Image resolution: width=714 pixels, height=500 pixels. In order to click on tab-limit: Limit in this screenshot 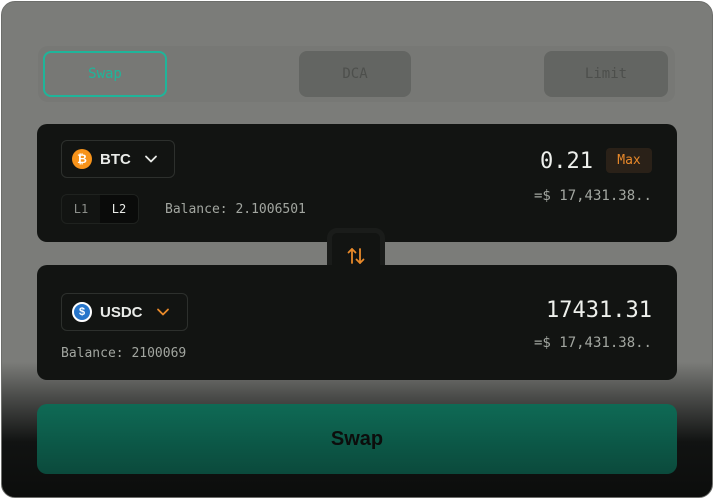, I will do `click(606, 74)`.